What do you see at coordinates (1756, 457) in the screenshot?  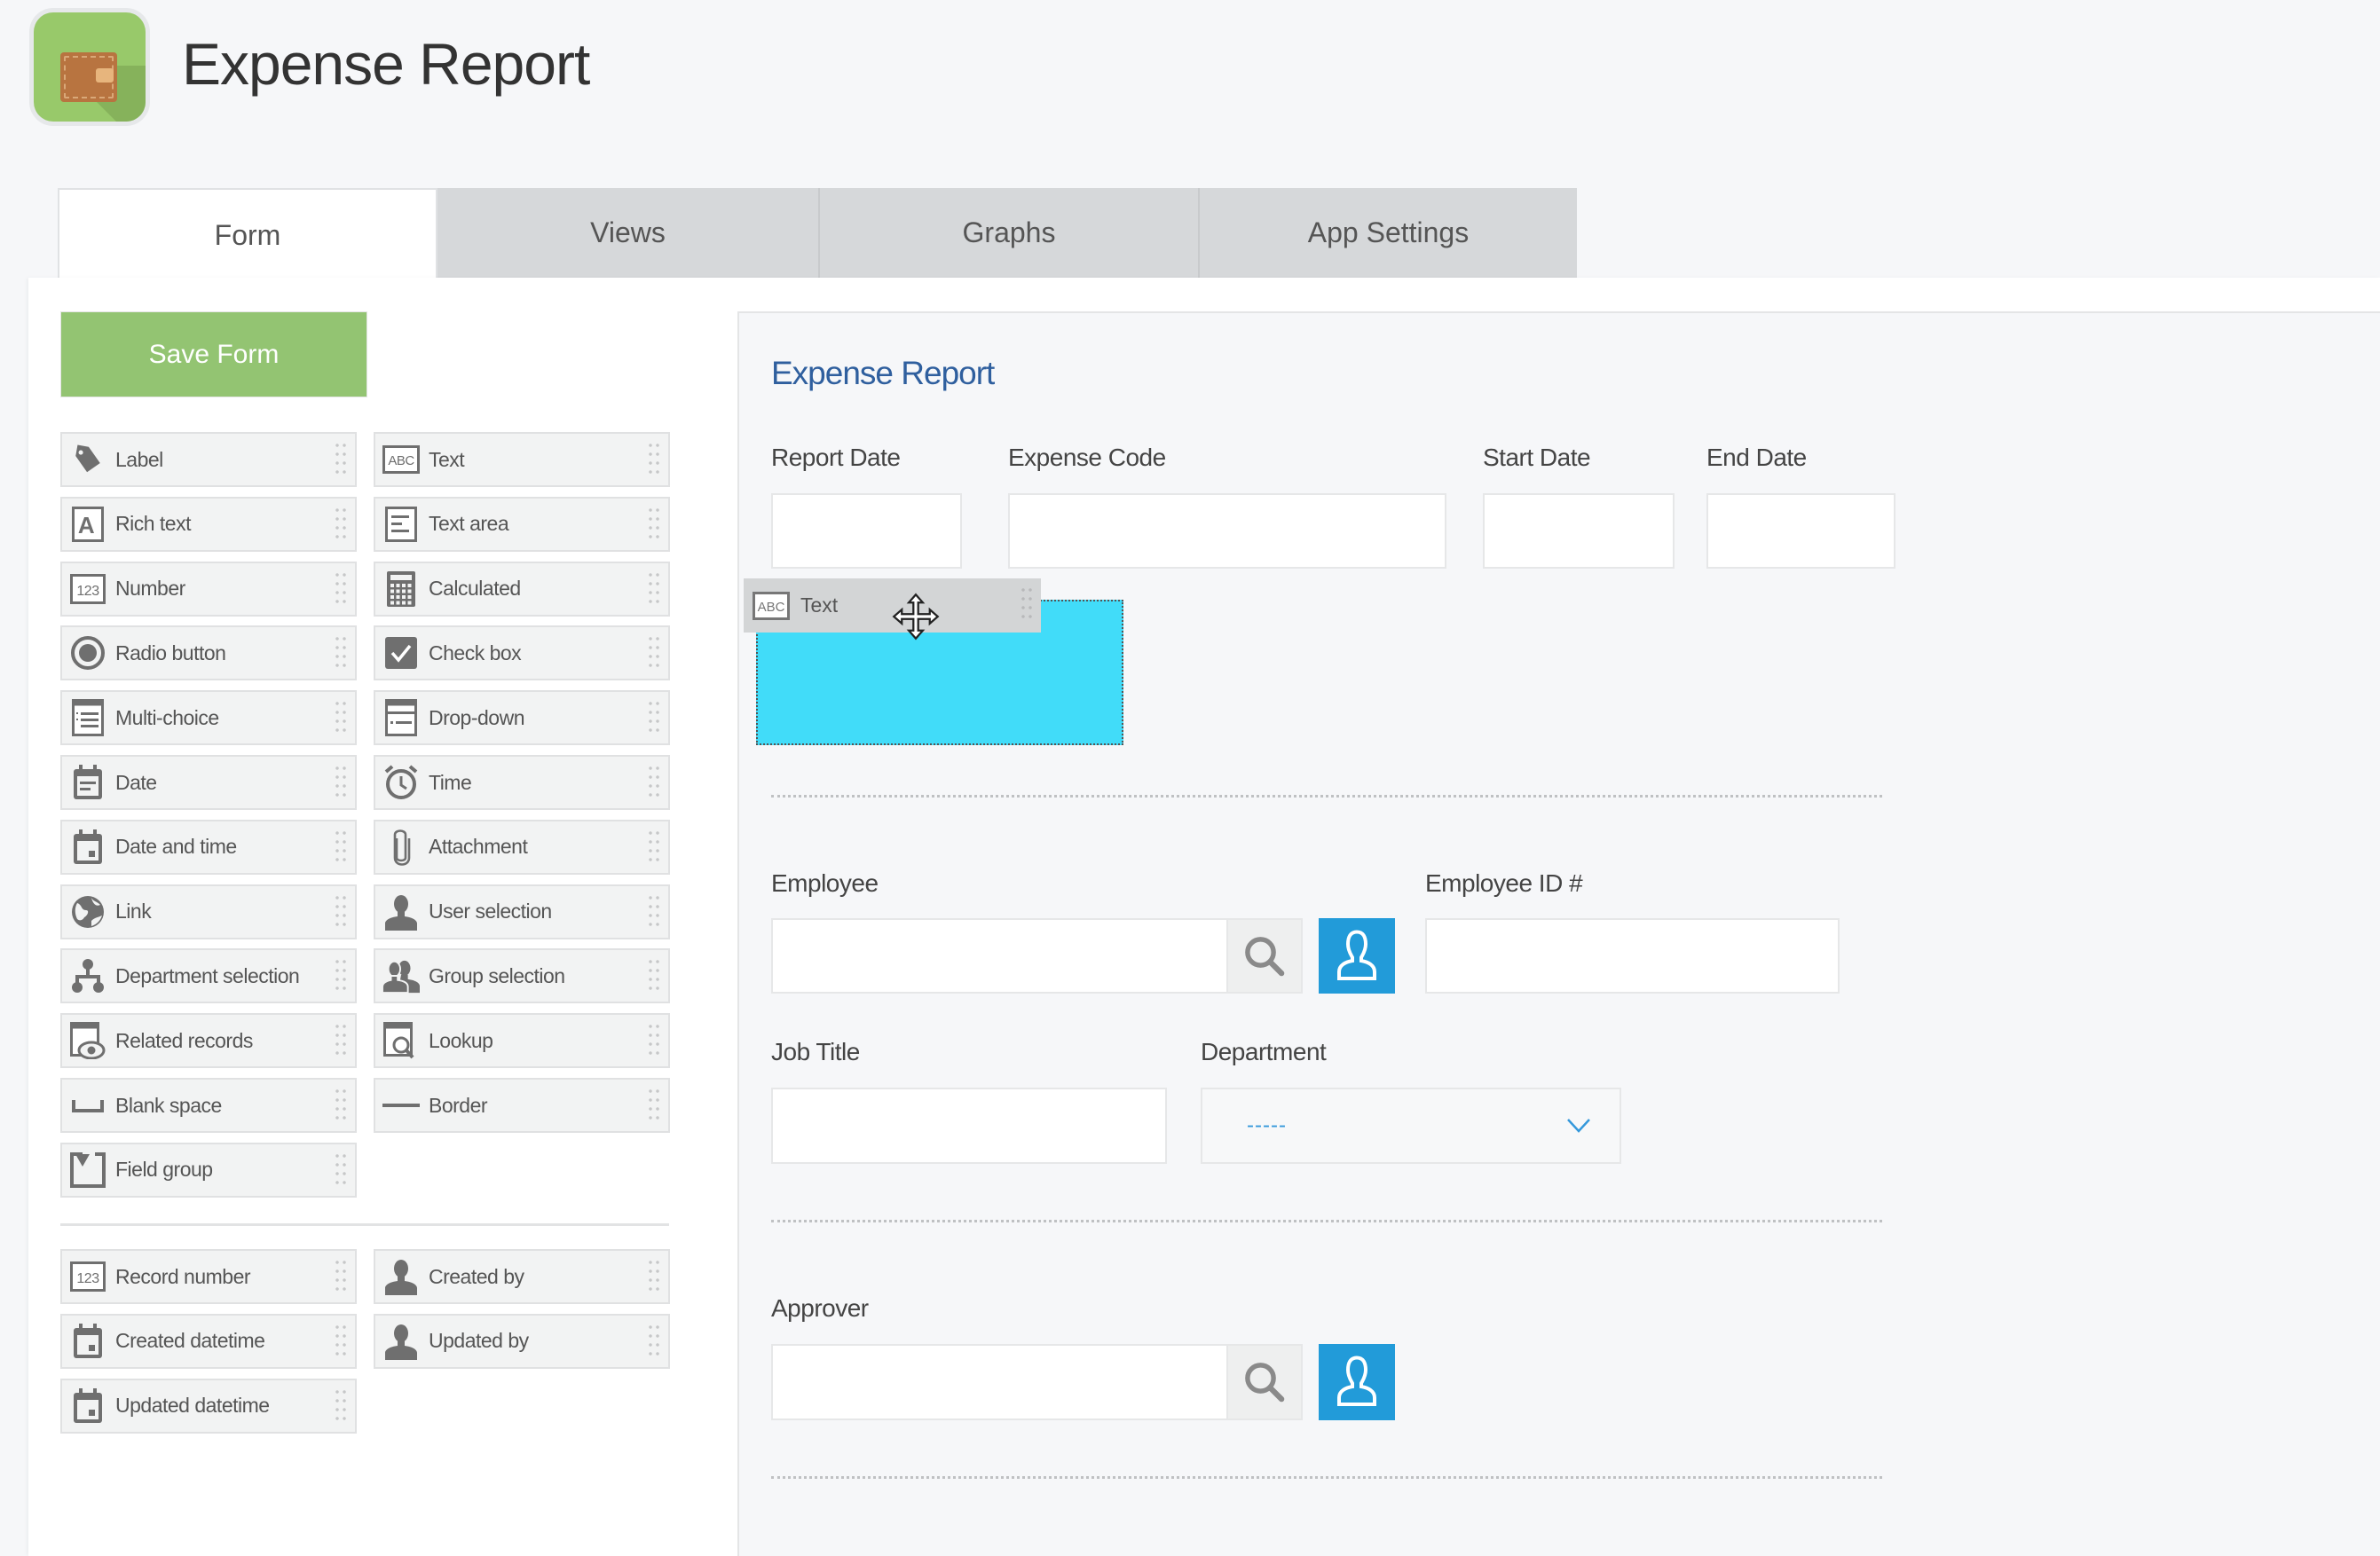 I see `end-date-label: End Date` at bounding box center [1756, 457].